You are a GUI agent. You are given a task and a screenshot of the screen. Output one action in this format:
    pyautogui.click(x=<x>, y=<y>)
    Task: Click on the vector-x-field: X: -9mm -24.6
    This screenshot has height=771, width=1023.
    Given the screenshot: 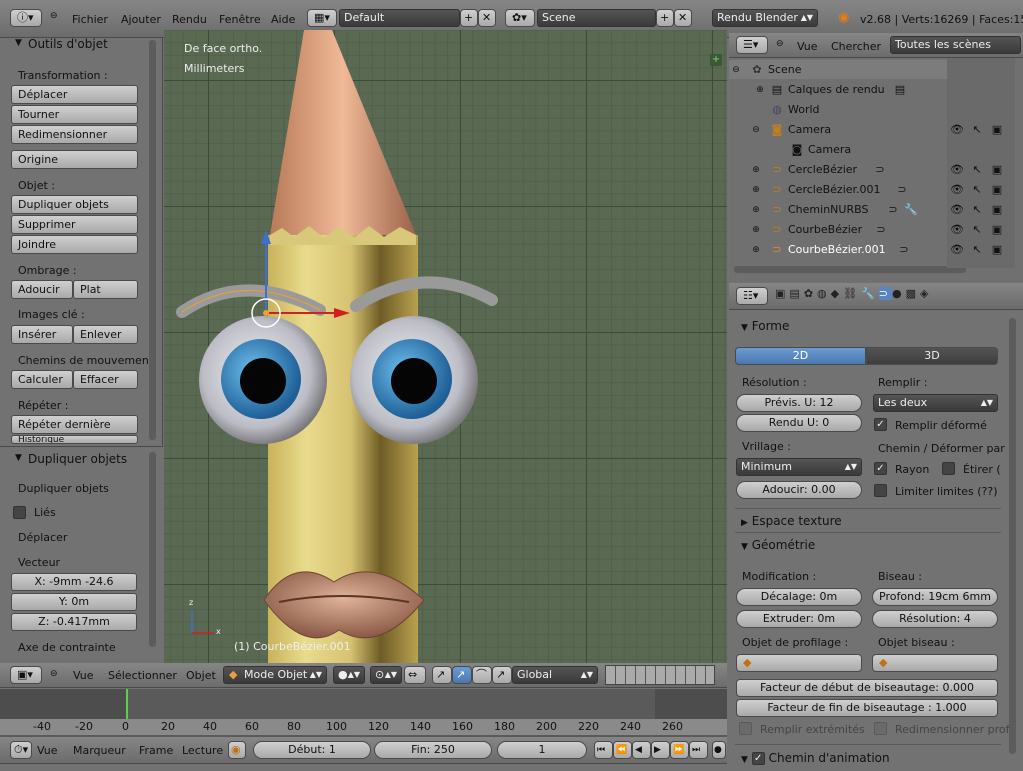 What is the action you would take?
    pyautogui.click(x=74, y=582)
    